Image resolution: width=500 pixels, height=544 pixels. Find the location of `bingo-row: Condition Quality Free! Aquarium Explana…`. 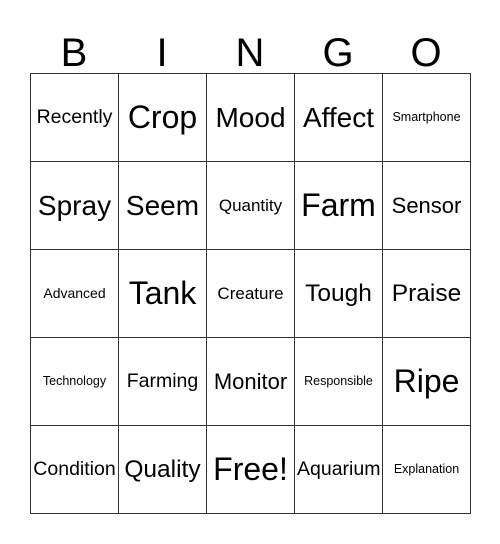

bingo-row: Condition Quality Free! Aquarium Explana… is located at coordinates (251, 470).